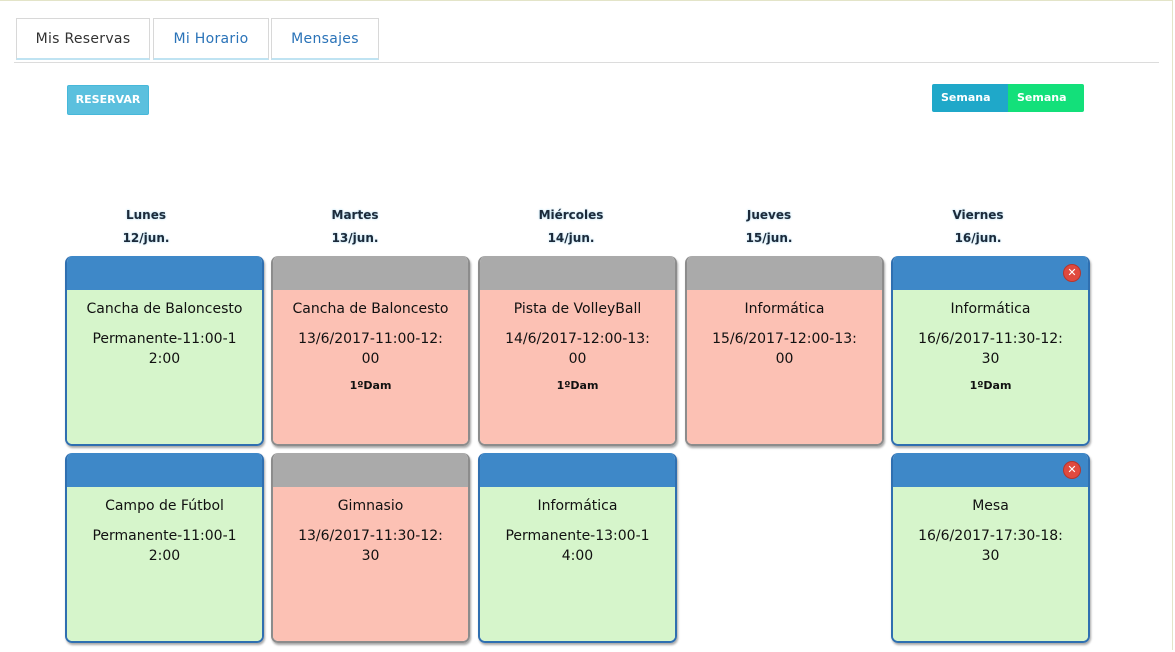  I want to click on reservation-time: 13/6/2017-11:30-12:30, so click(370, 546).